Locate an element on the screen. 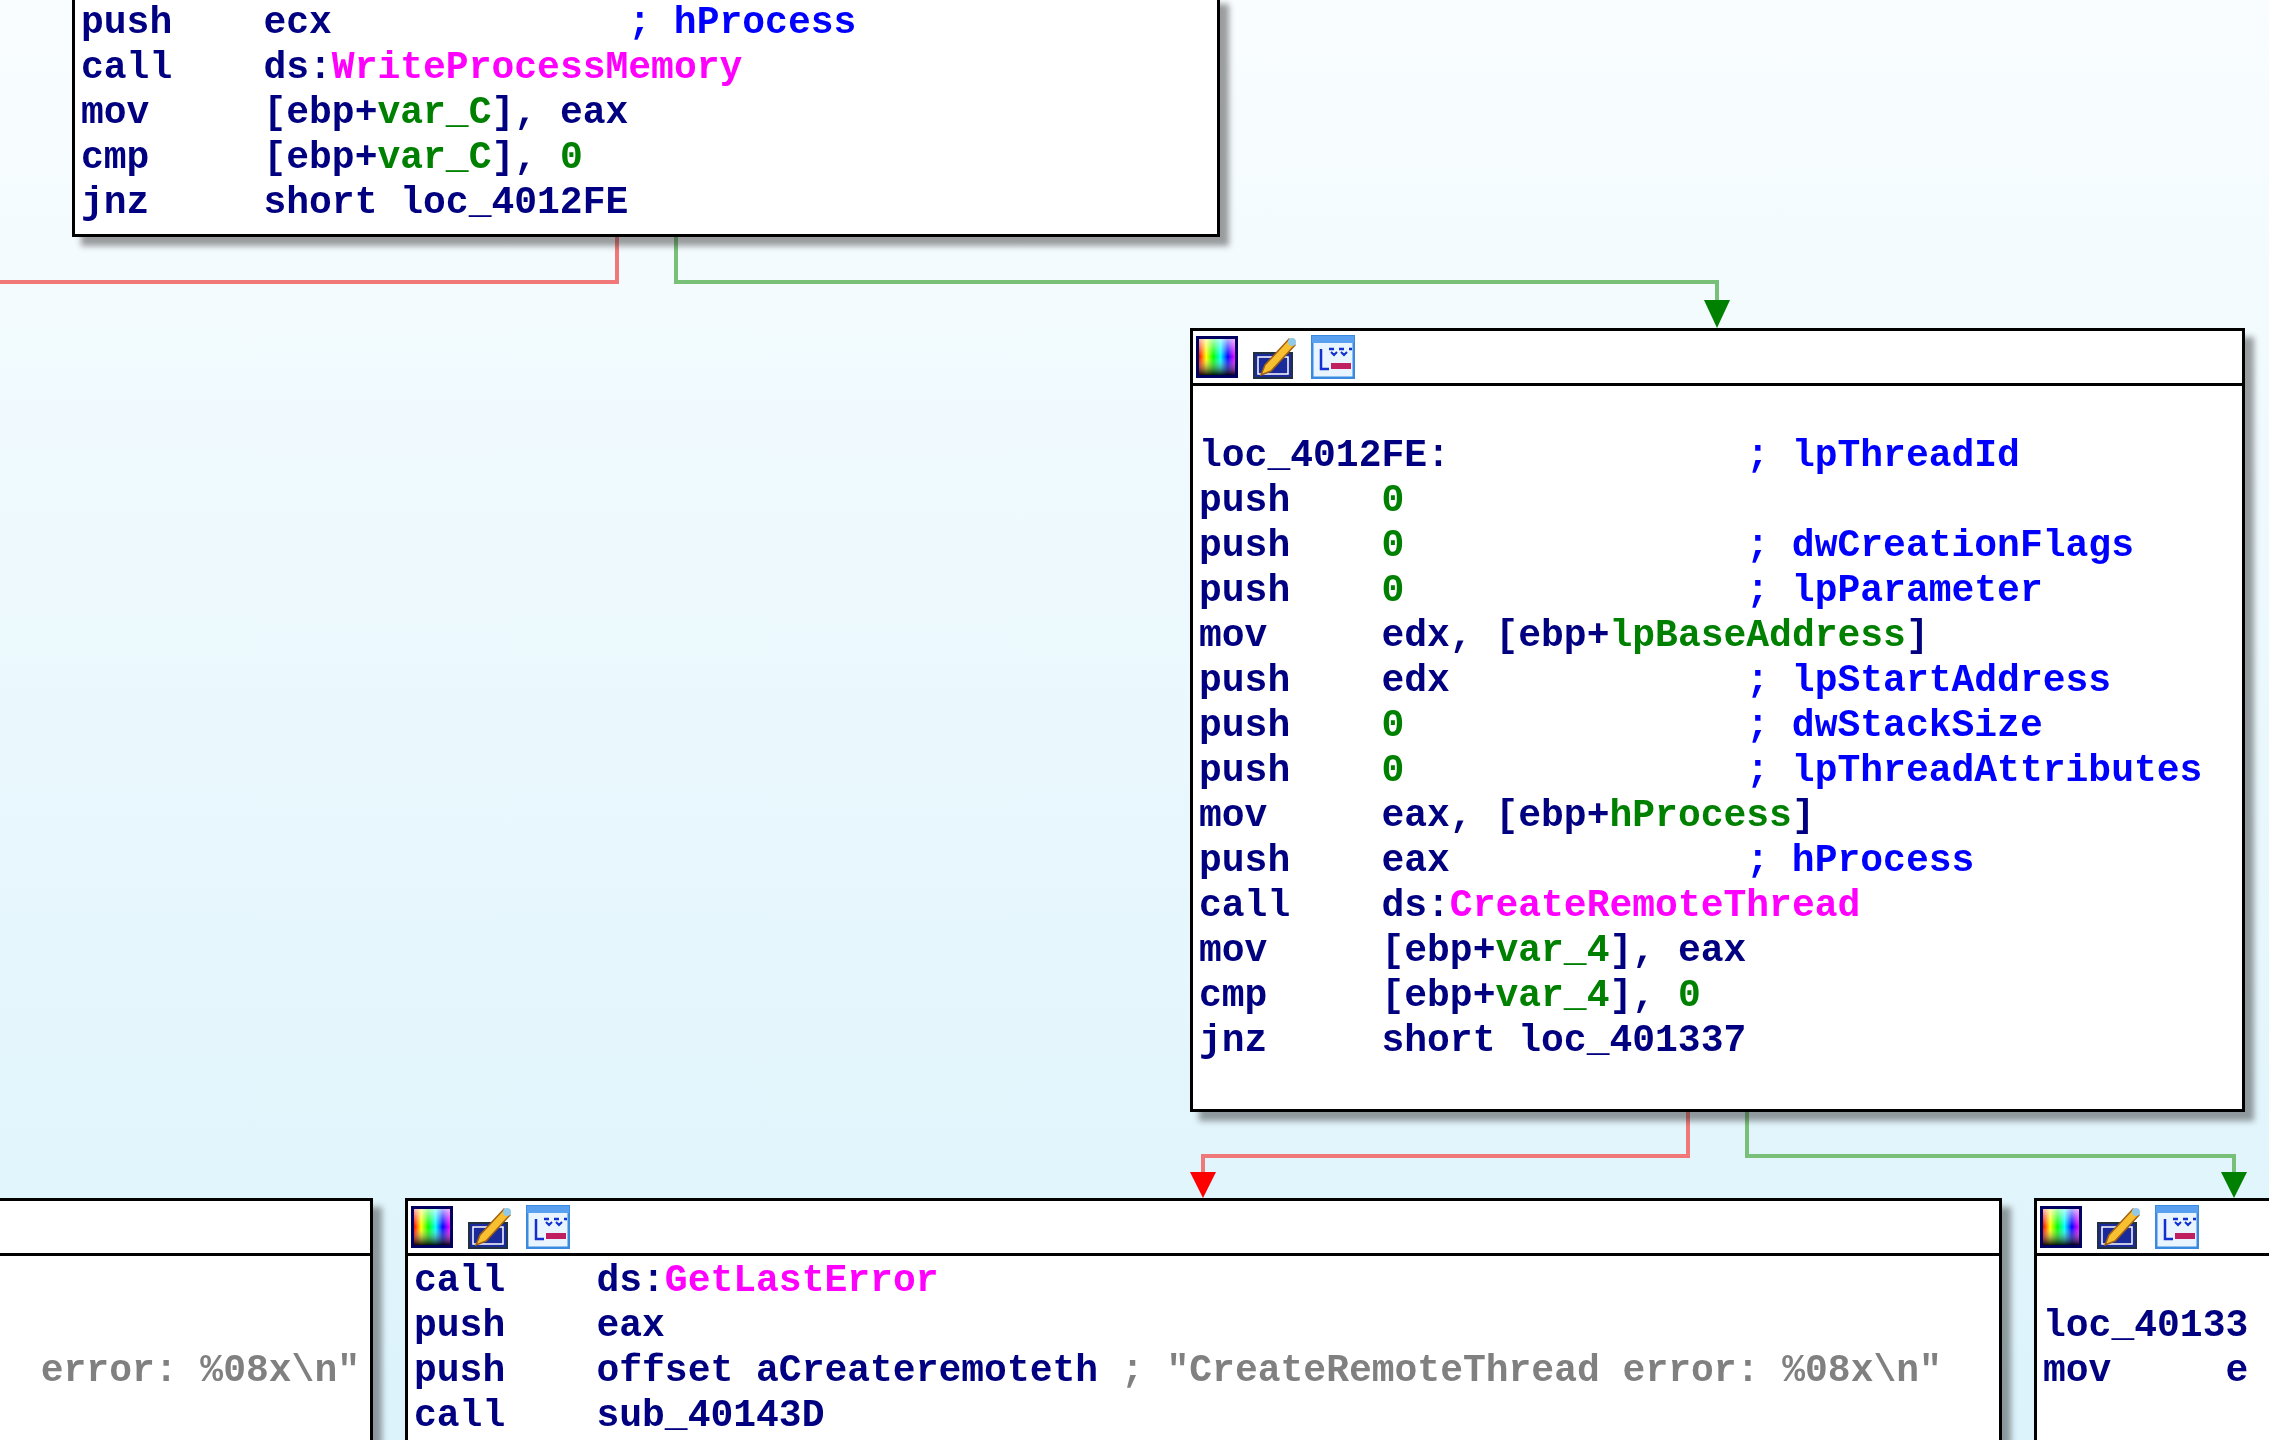 The width and height of the screenshot is (2269, 1440). code-line: push 0 ; lpParameter is located at coordinates (1621, 590).